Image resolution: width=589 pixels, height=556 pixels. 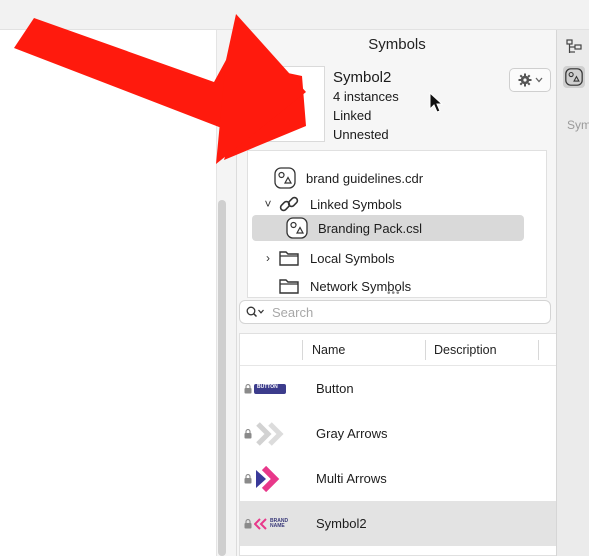 What do you see at coordinates (272, 478) in the screenshot?
I see `multi-arrows-thumbnail` at bounding box center [272, 478].